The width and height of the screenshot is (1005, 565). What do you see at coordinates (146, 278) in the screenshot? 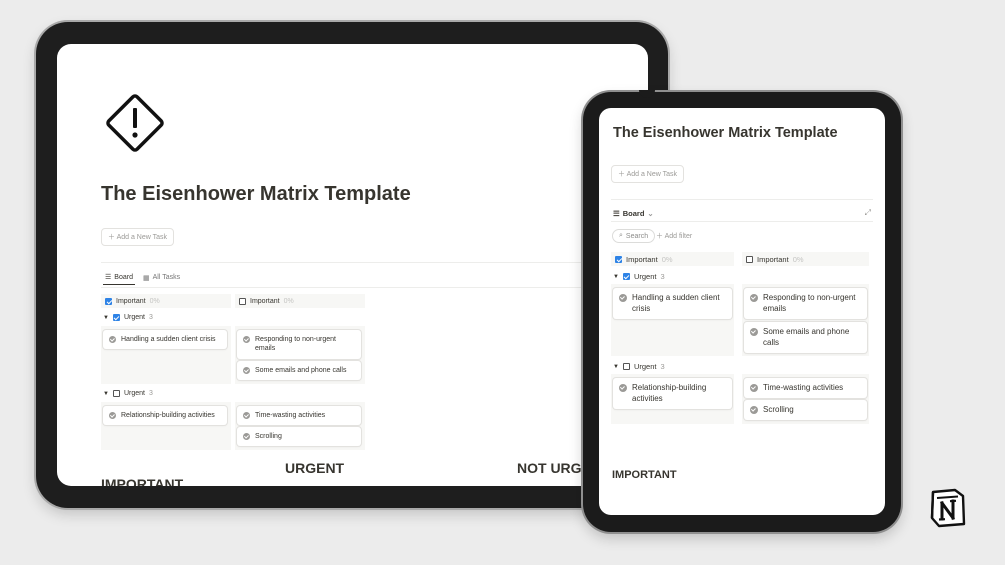
I see `table-icon: ▦` at bounding box center [146, 278].